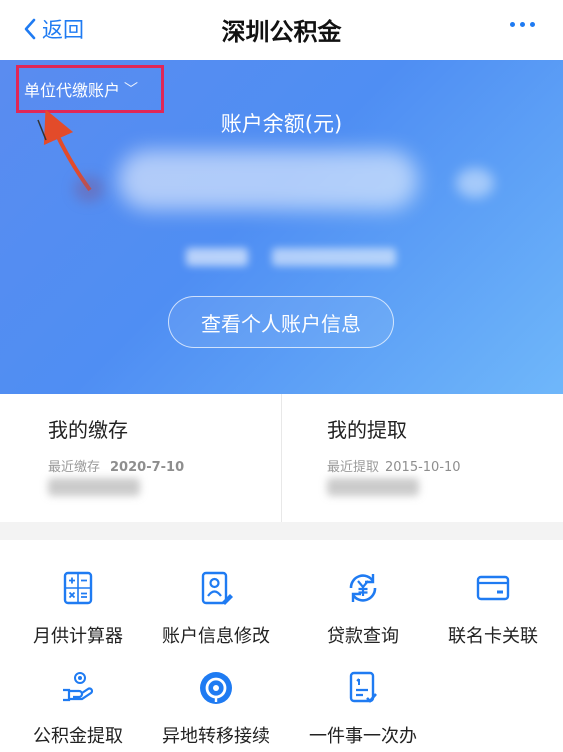 The image size is (563, 752). What do you see at coordinates (281, 124) in the screenshot?
I see `balance-label: 账户余额(元)` at bounding box center [281, 124].